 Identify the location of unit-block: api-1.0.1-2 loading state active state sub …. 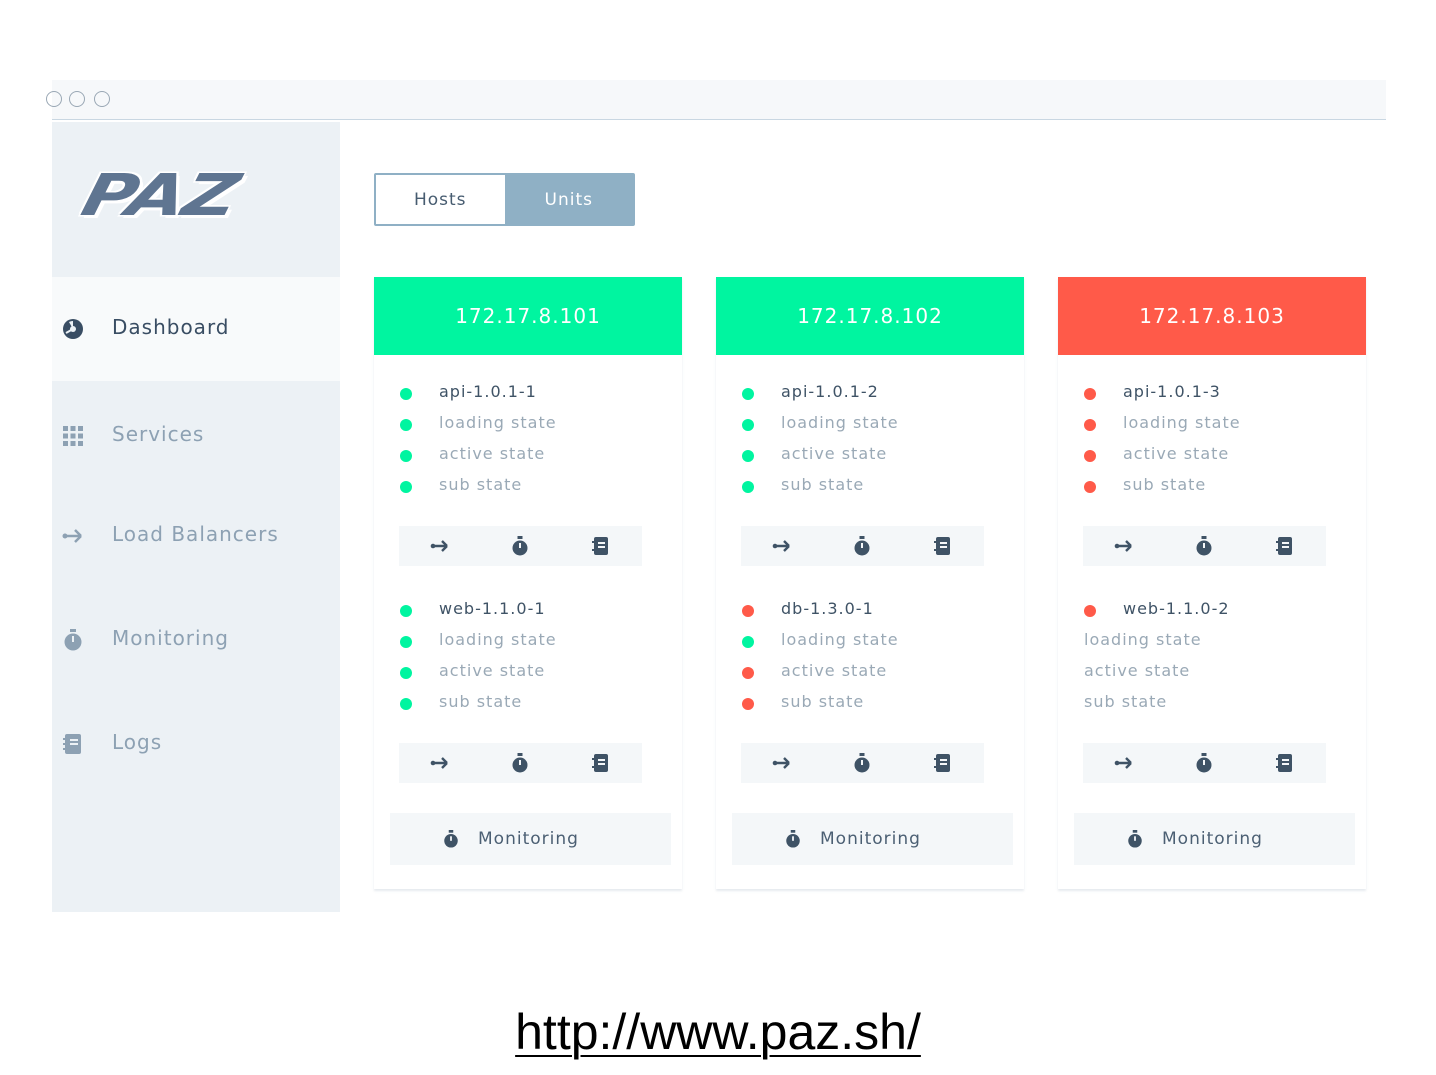
(870, 474).